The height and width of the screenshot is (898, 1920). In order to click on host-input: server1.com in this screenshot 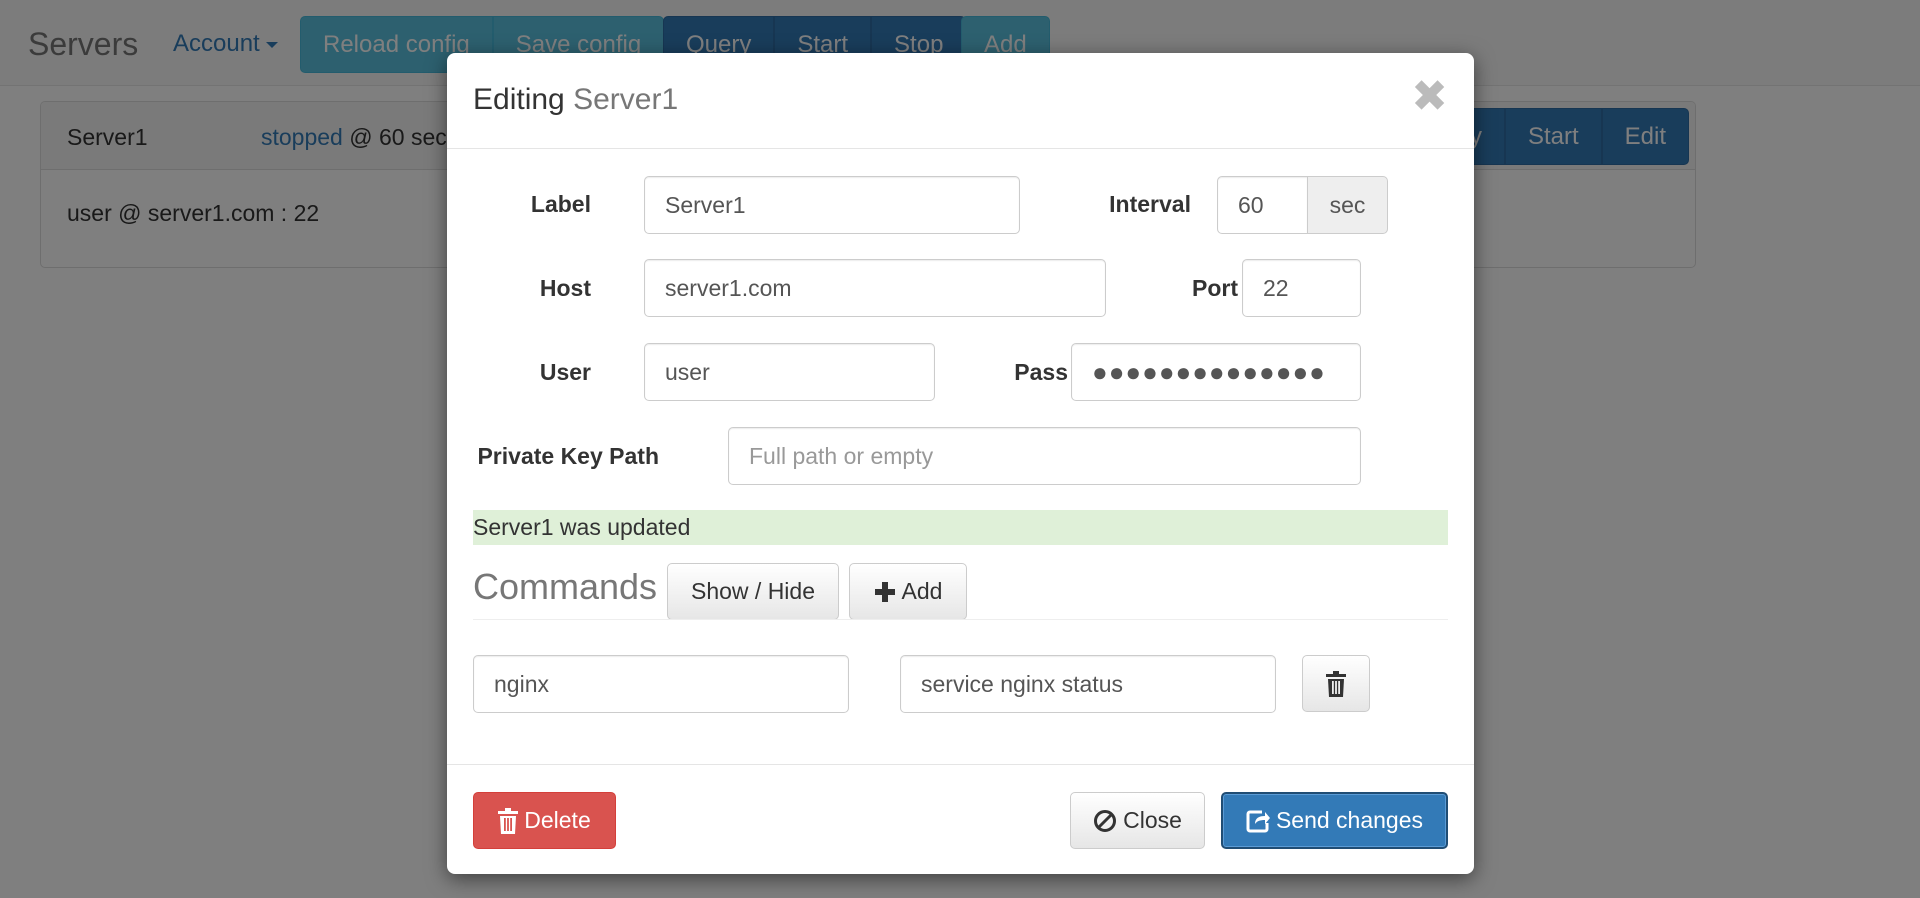, I will do `click(875, 288)`.